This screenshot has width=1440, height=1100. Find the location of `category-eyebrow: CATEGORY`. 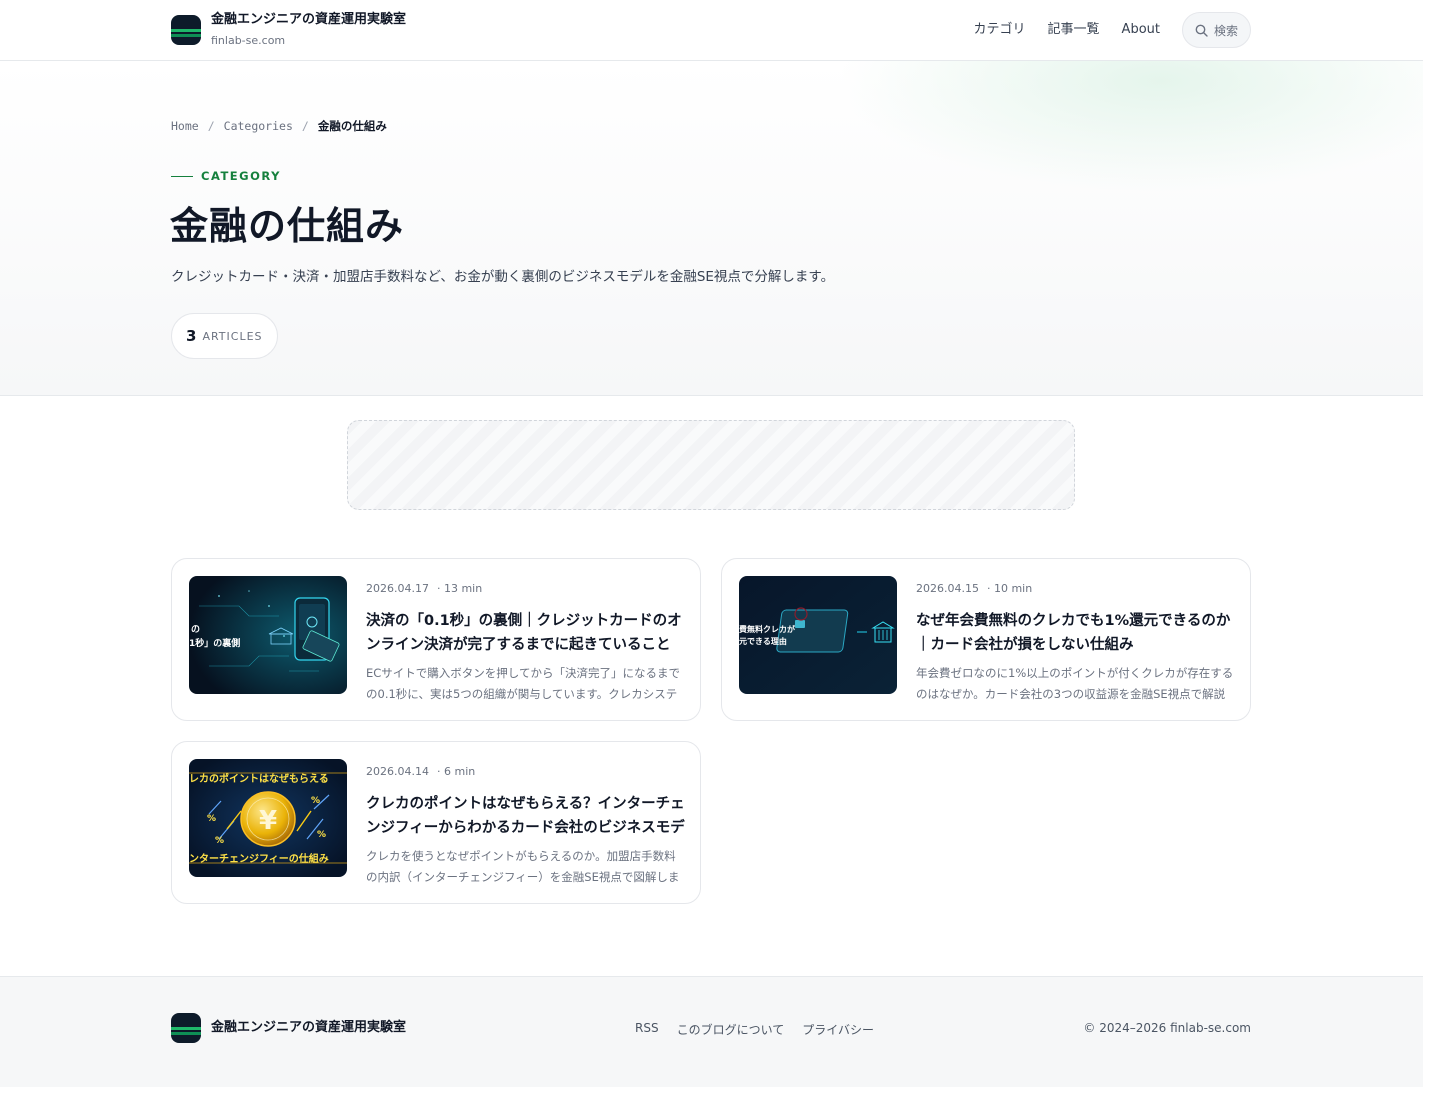

category-eyebrow: CATEGORY is located at coordinates (226, 176).